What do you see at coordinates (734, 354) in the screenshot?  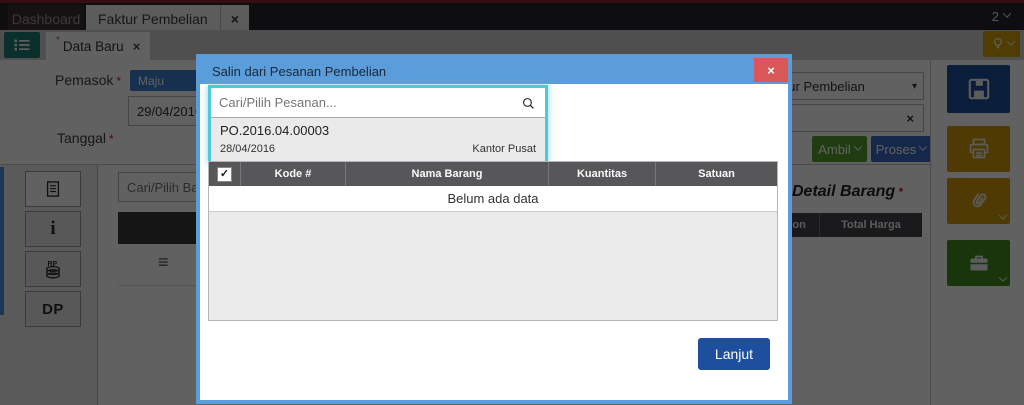 I see `lanjut-button: Lanjut` at bounding box center [734, 354].